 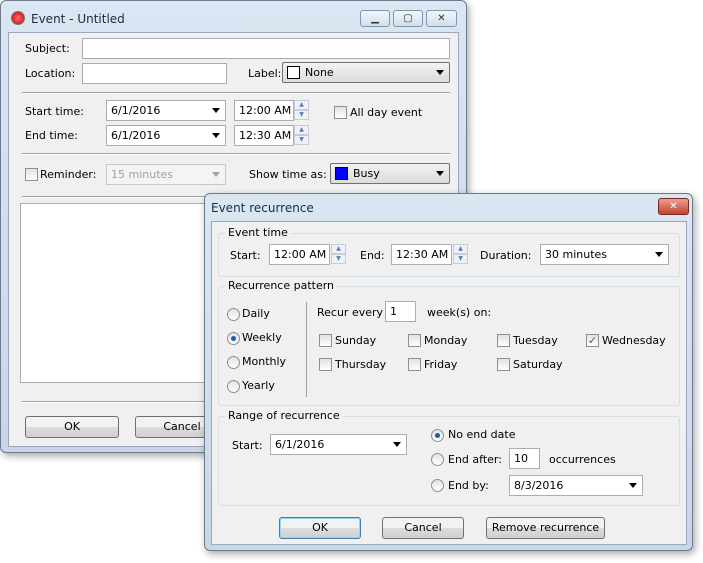 What do you see at coordinates (306, 349) in the screenshot?
I see `pattern-divider` at bounding box center [306, 349].